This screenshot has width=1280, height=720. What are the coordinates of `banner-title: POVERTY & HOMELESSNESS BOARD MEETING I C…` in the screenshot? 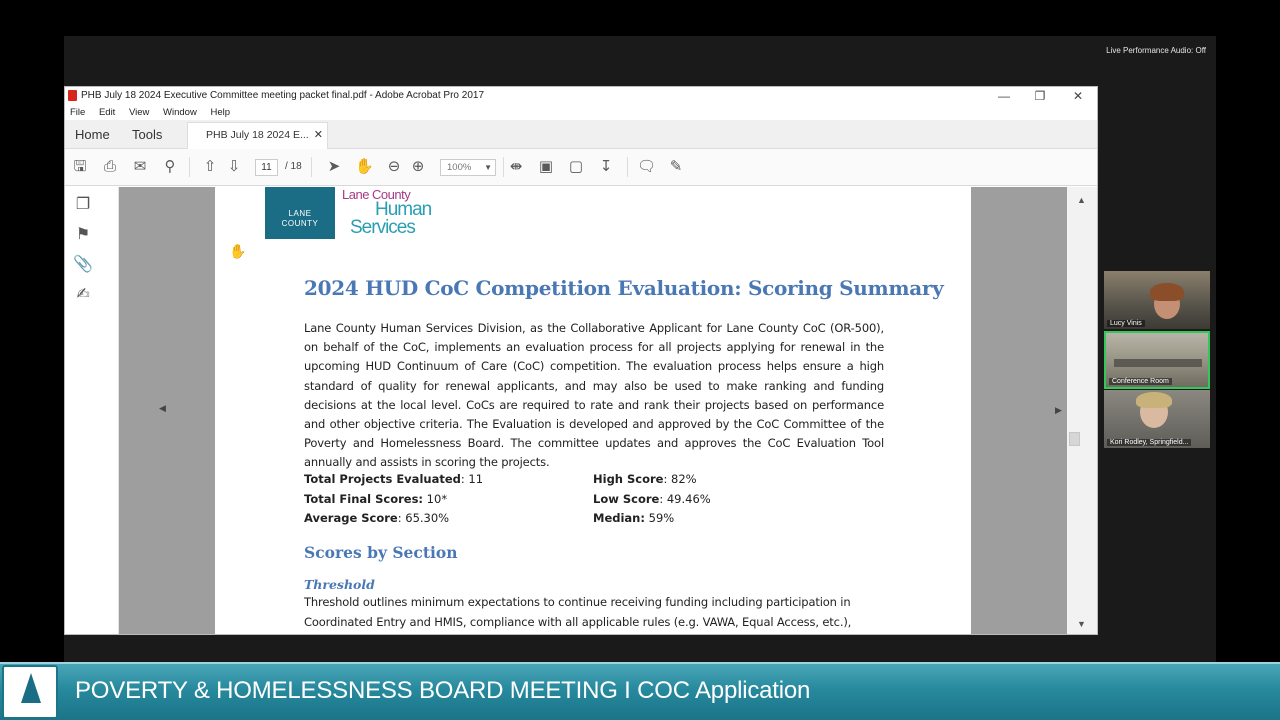 It's located at (443, 690).